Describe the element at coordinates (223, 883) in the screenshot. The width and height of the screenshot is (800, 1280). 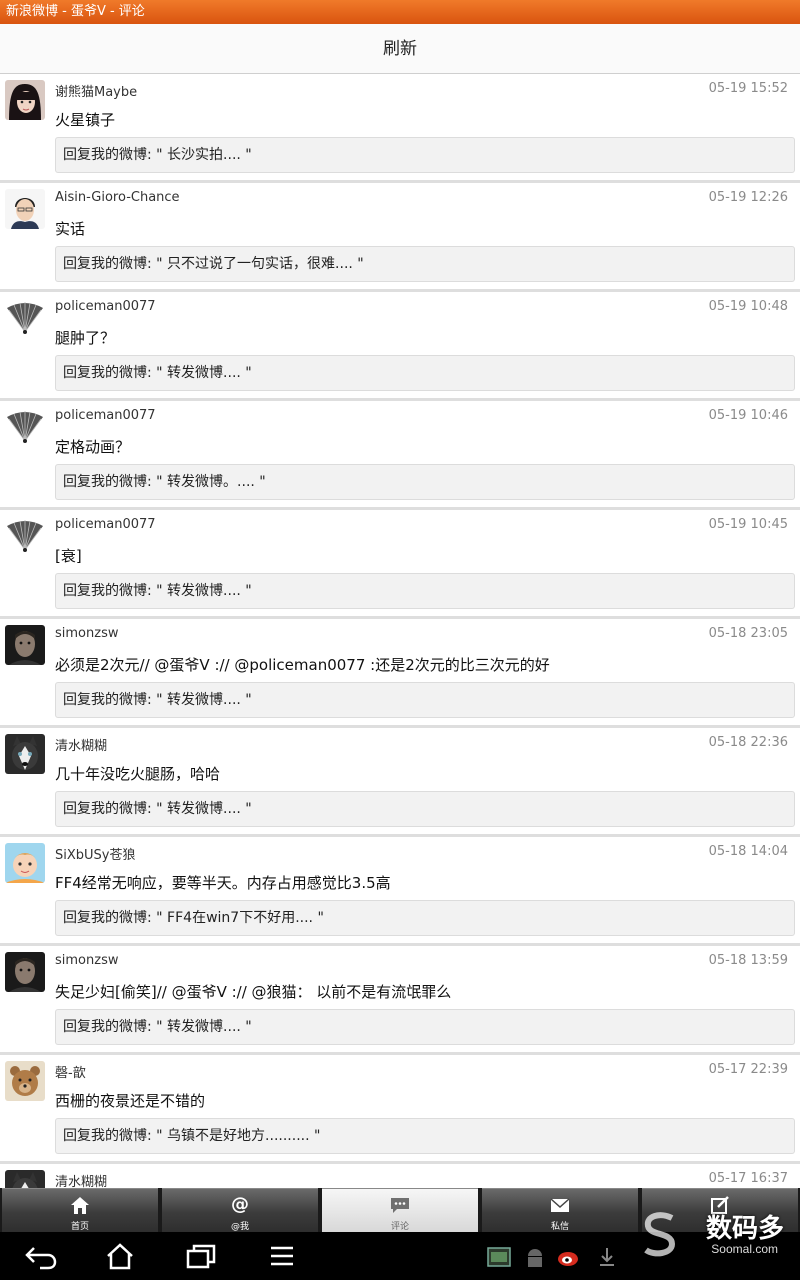
I see `comment-text: FF4经常无响应，要等半天。内存占用感觉比3.5高` at that location.